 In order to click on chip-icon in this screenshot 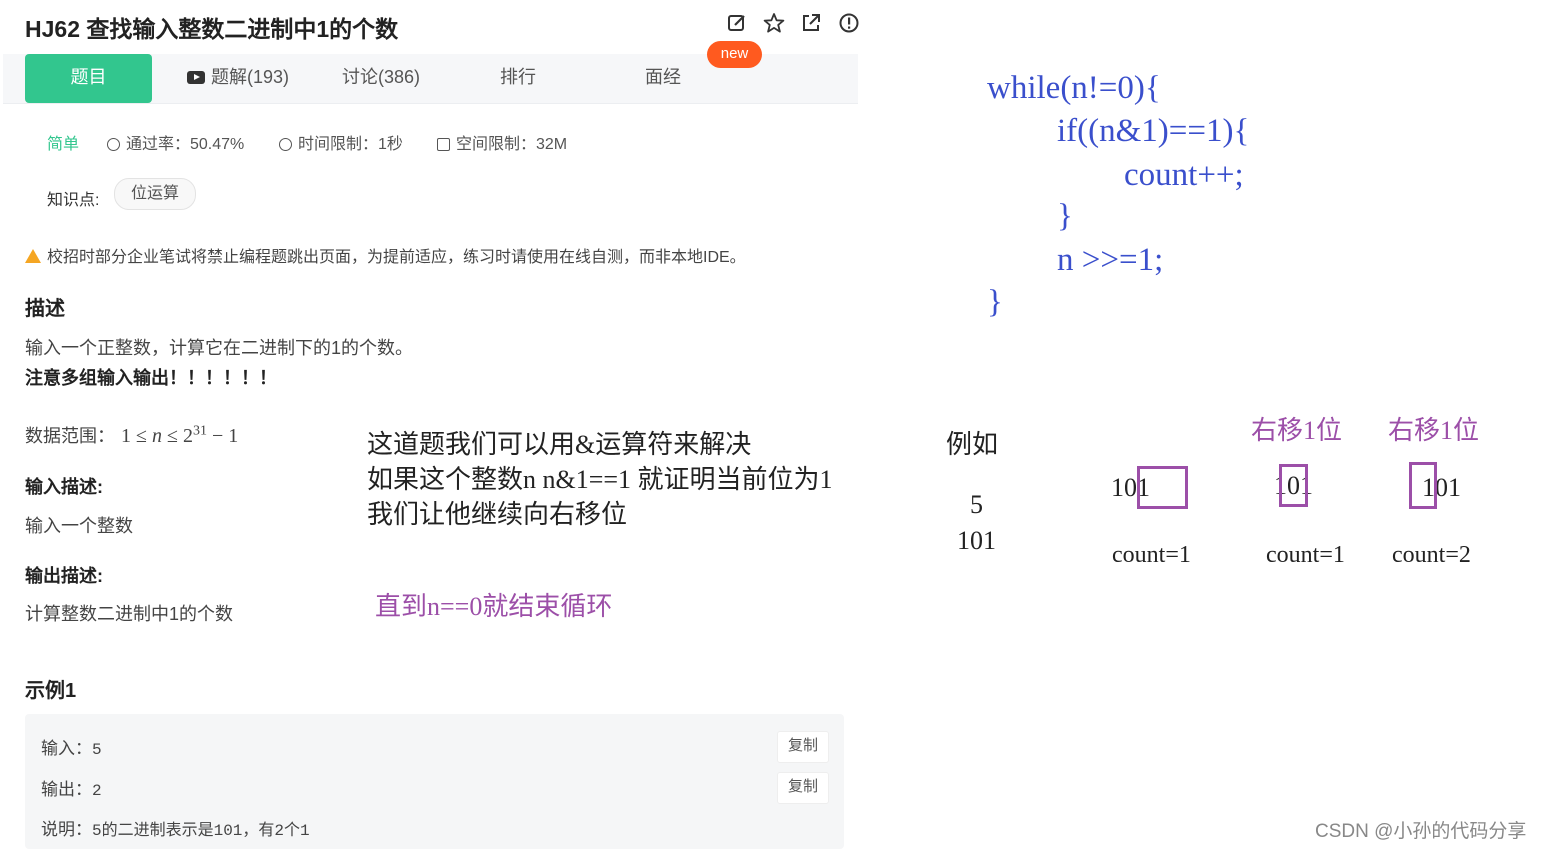, I will do `click(443, 144)`.